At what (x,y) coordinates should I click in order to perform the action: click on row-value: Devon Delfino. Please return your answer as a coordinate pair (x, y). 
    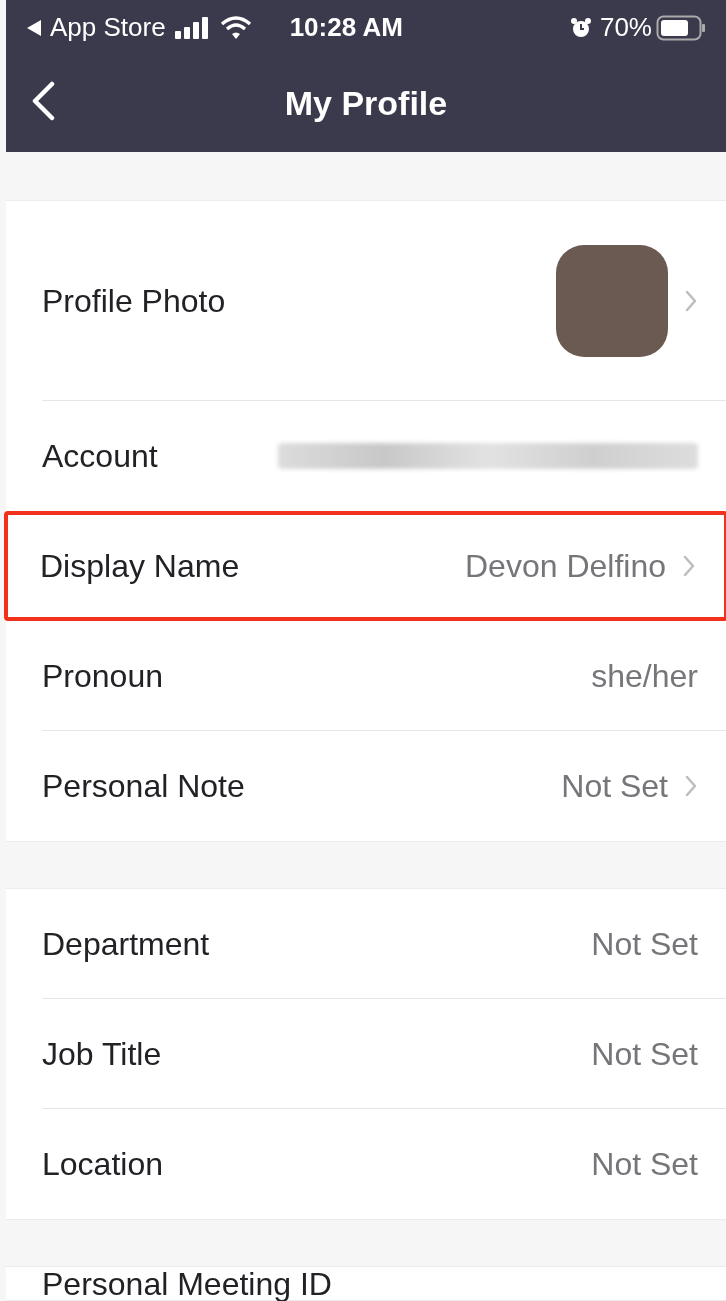
    Looking at the image, I should click on (565, 566).